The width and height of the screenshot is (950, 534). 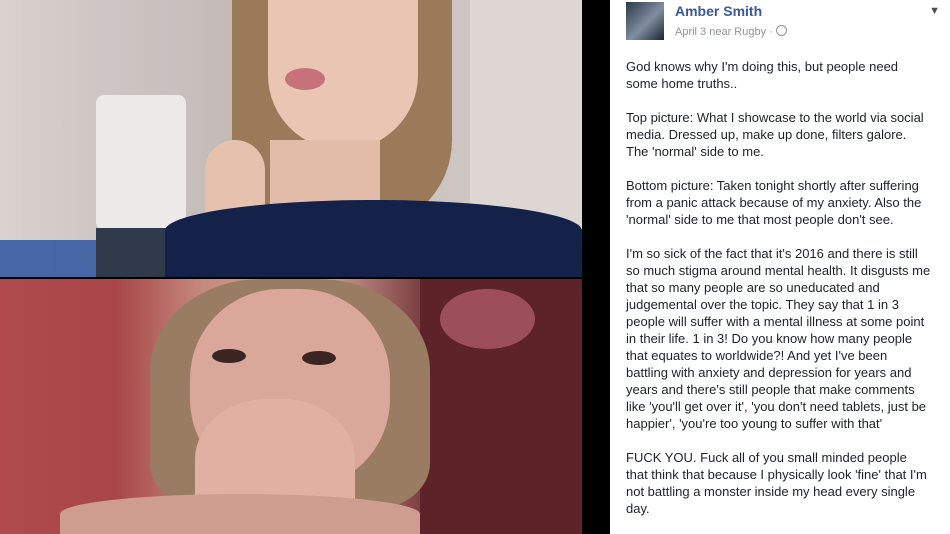 I want to click on wallpaper-motif, so click(x=487, y=319).